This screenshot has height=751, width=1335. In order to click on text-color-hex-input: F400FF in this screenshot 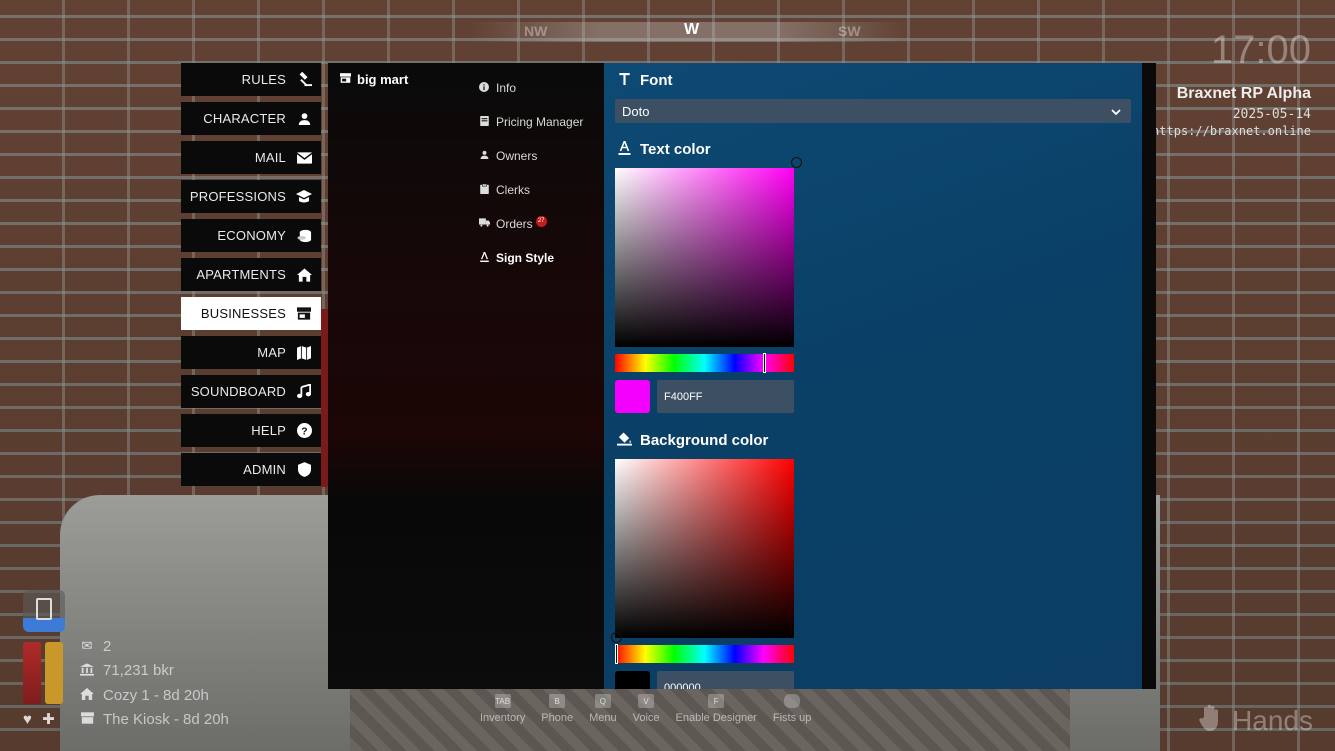, I will do `click(725, 396)`.